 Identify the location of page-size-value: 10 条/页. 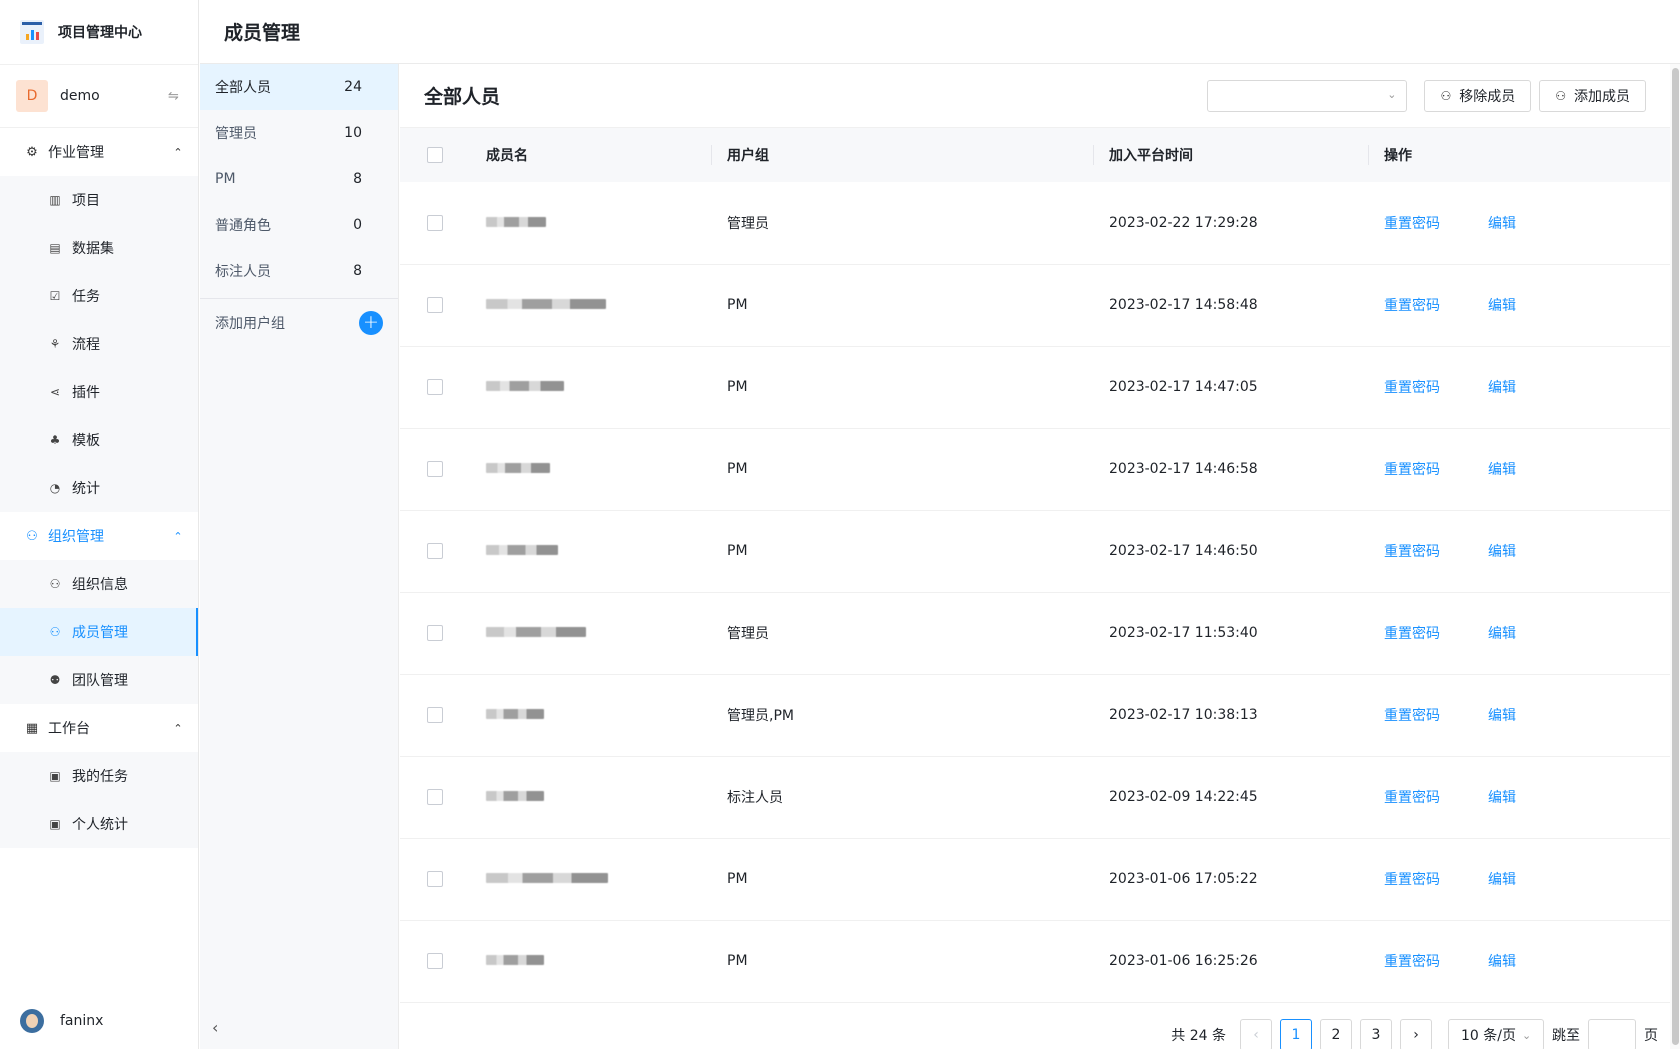
(1488, 1036).